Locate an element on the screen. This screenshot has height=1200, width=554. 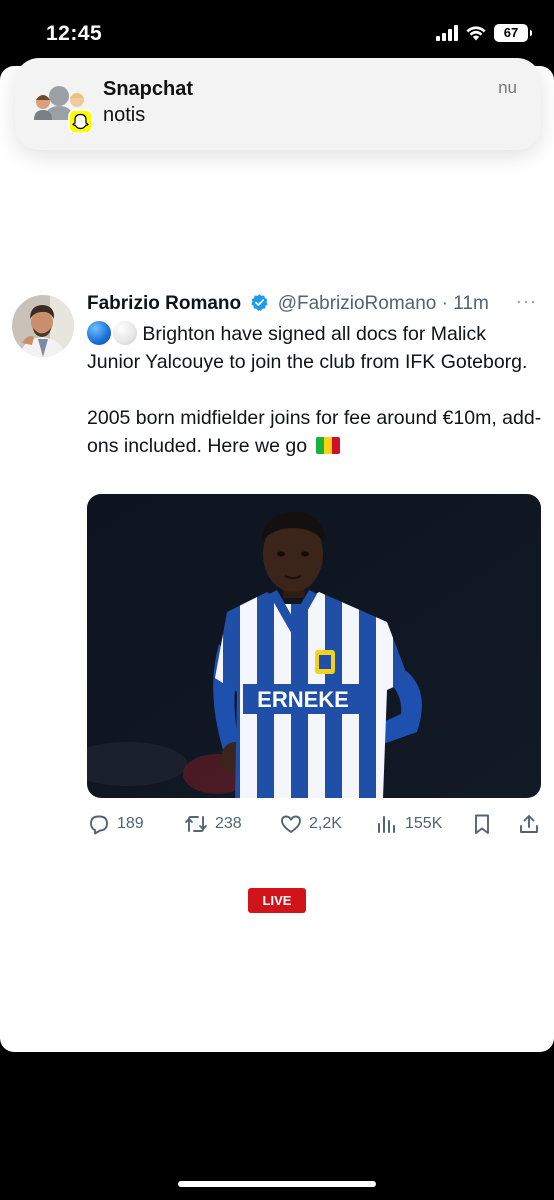
author-handle: @FabrizioRomano is located at coordinates (357, 303).